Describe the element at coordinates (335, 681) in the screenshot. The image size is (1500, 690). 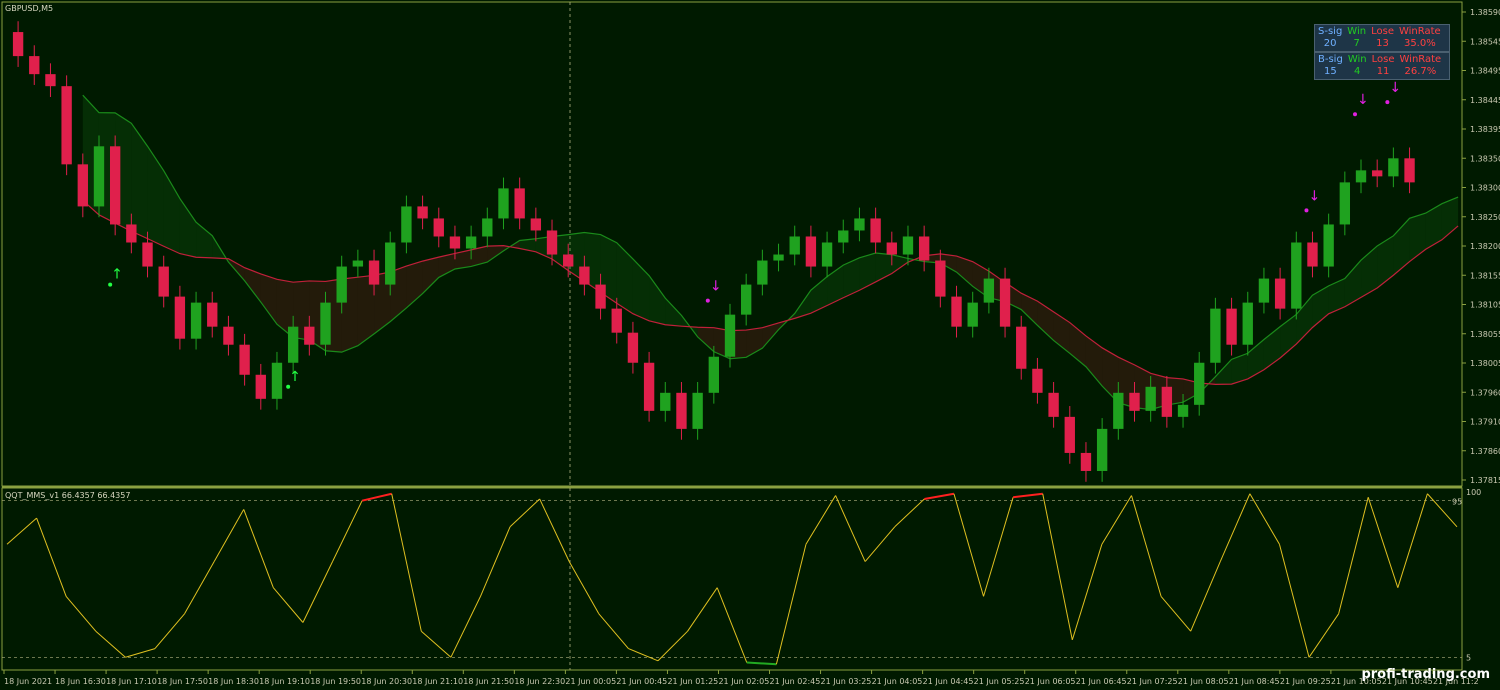
I see `time-label: 18 Jun 19:50` at that location.